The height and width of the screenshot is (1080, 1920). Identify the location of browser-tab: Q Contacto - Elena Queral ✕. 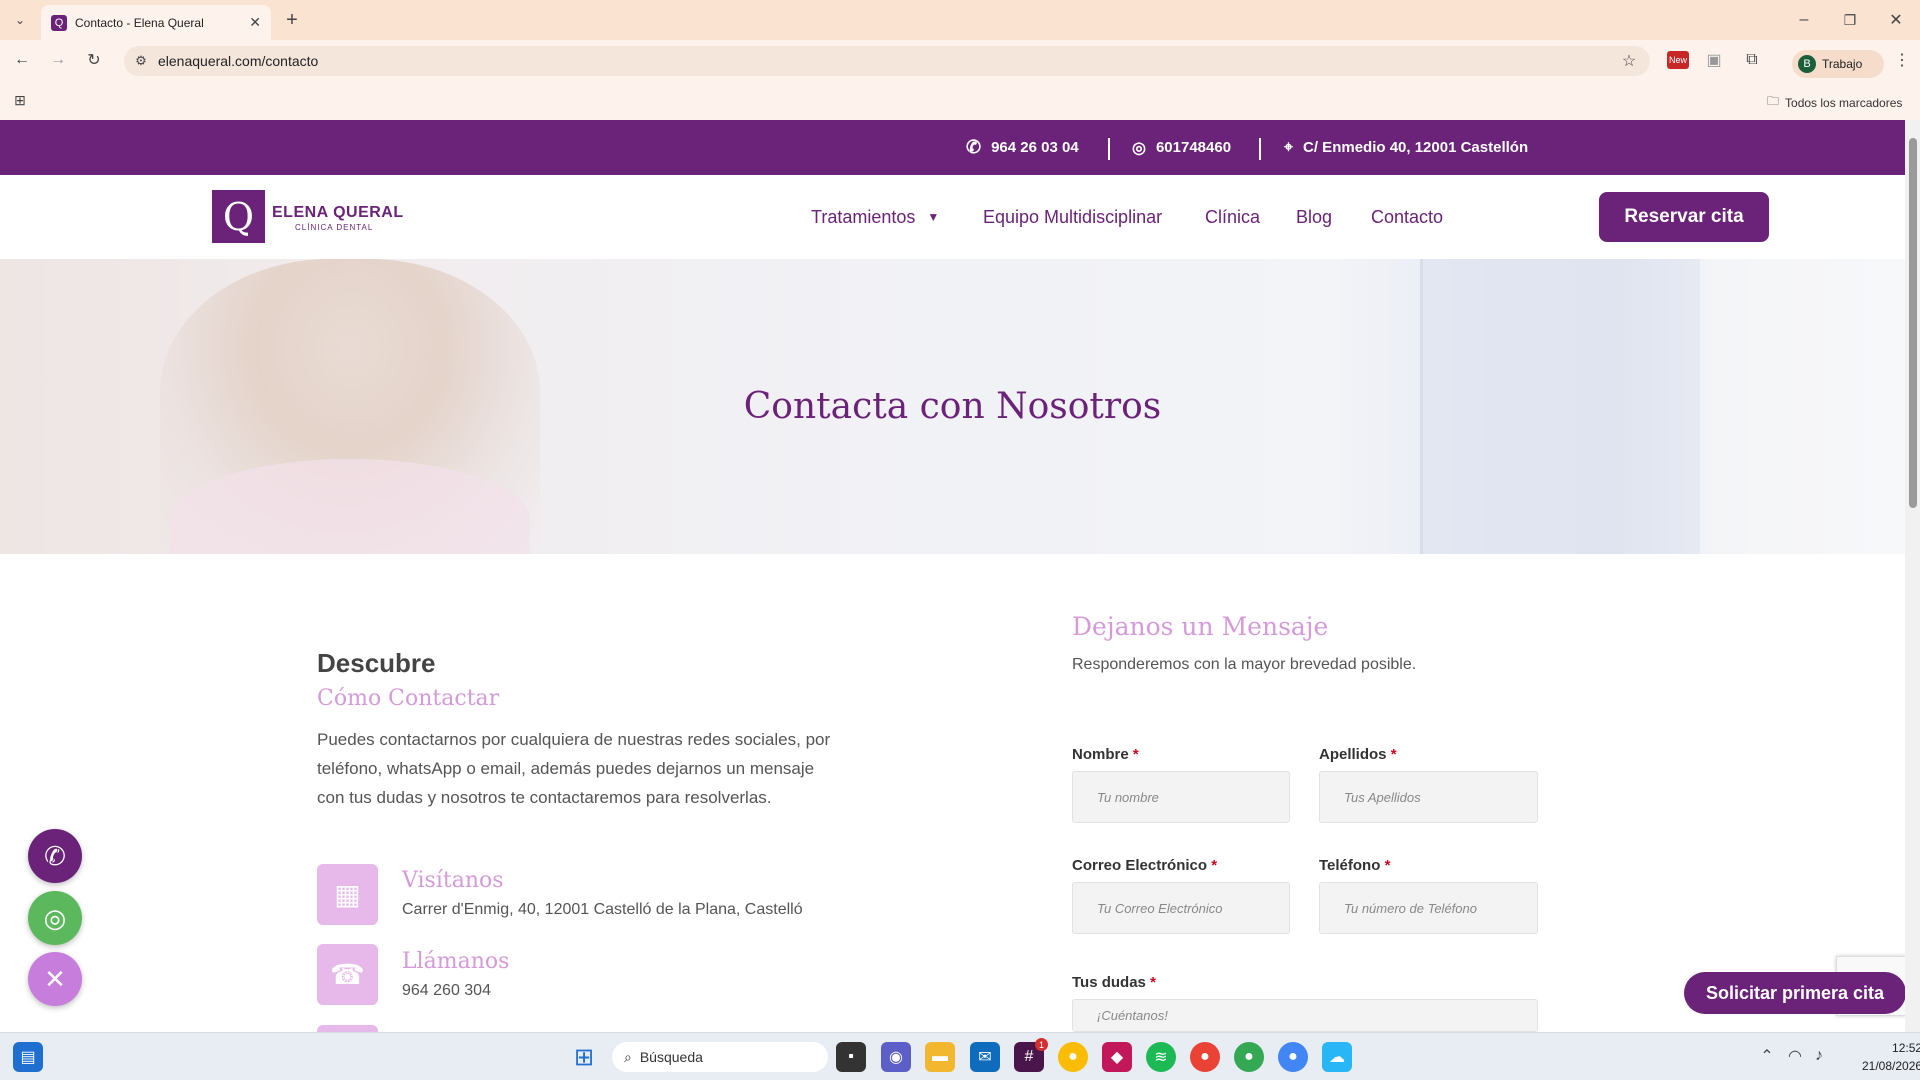
(156, 22).